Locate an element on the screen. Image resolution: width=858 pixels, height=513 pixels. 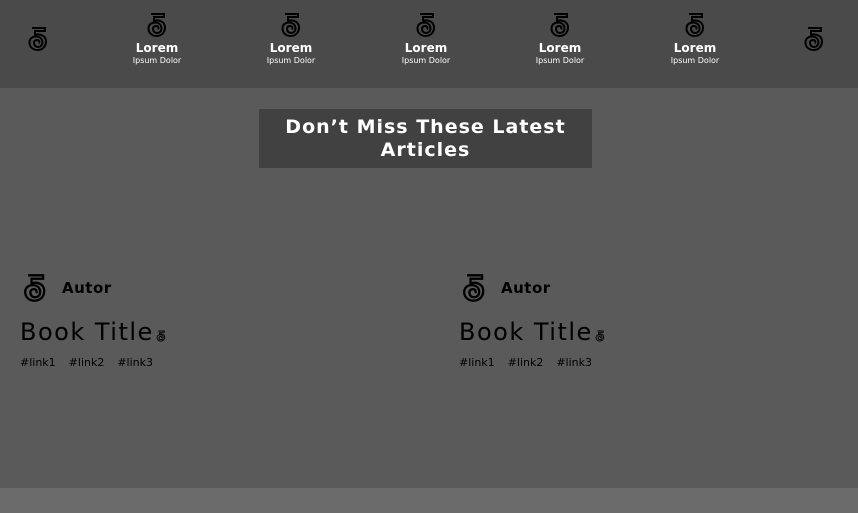
section-heading: Don’t Miss These Latest Articles is located at coordinates (425, 138).